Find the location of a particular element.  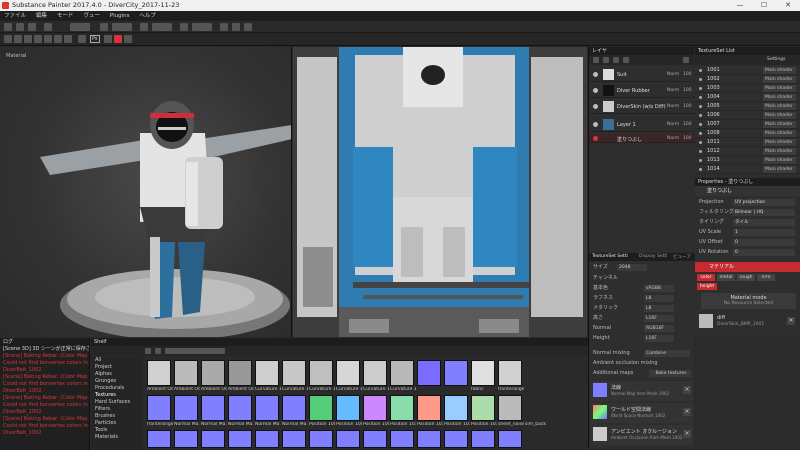

layer-row: Layer 1 Norm 100 is located at coordinates (642, 124).